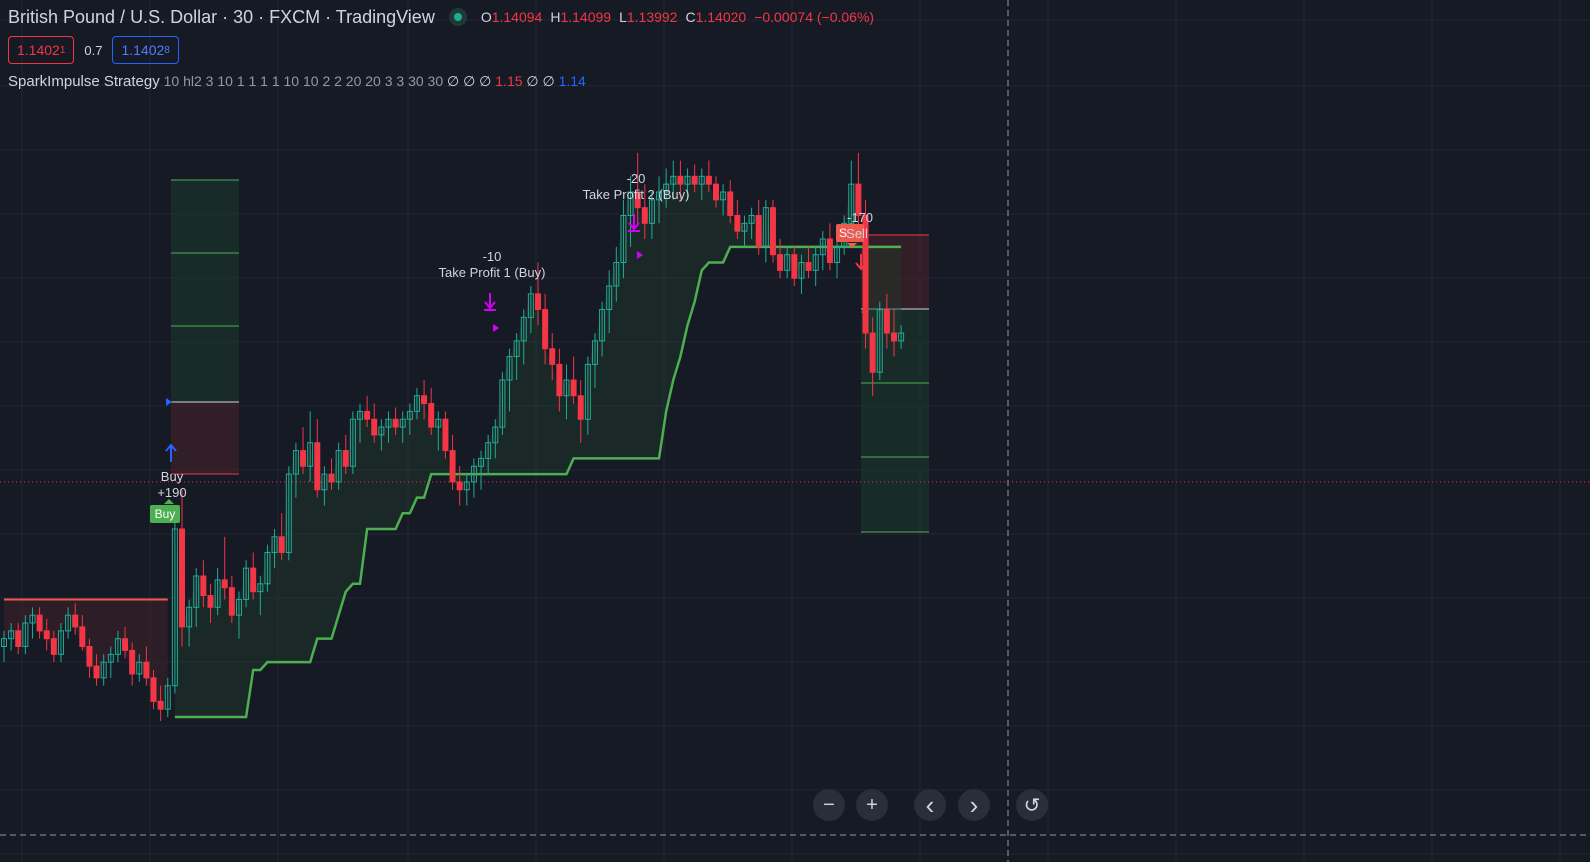 The width and height of the screenshot is (1590, 862). What do you see at coordinates (171, 492) in the screenshot?
I see `buy-pnl-label: +190` at bounding box center [171, 492].